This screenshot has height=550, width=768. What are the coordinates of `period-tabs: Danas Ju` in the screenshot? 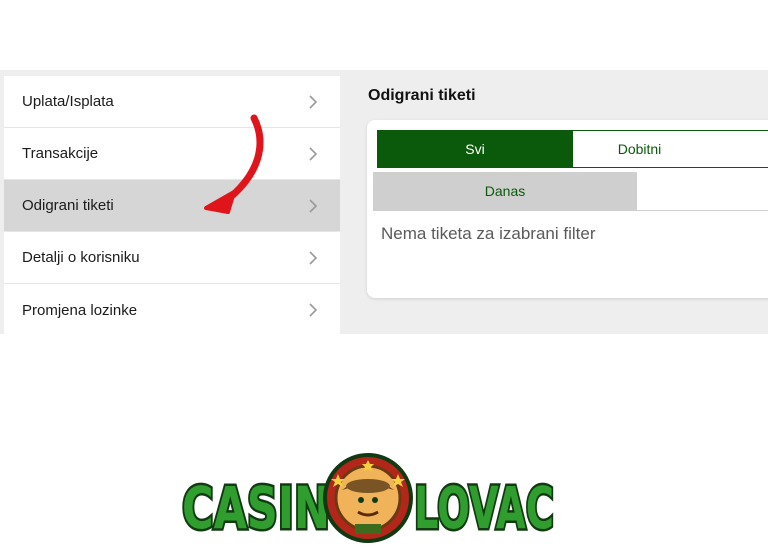 It's located at (570, 191).